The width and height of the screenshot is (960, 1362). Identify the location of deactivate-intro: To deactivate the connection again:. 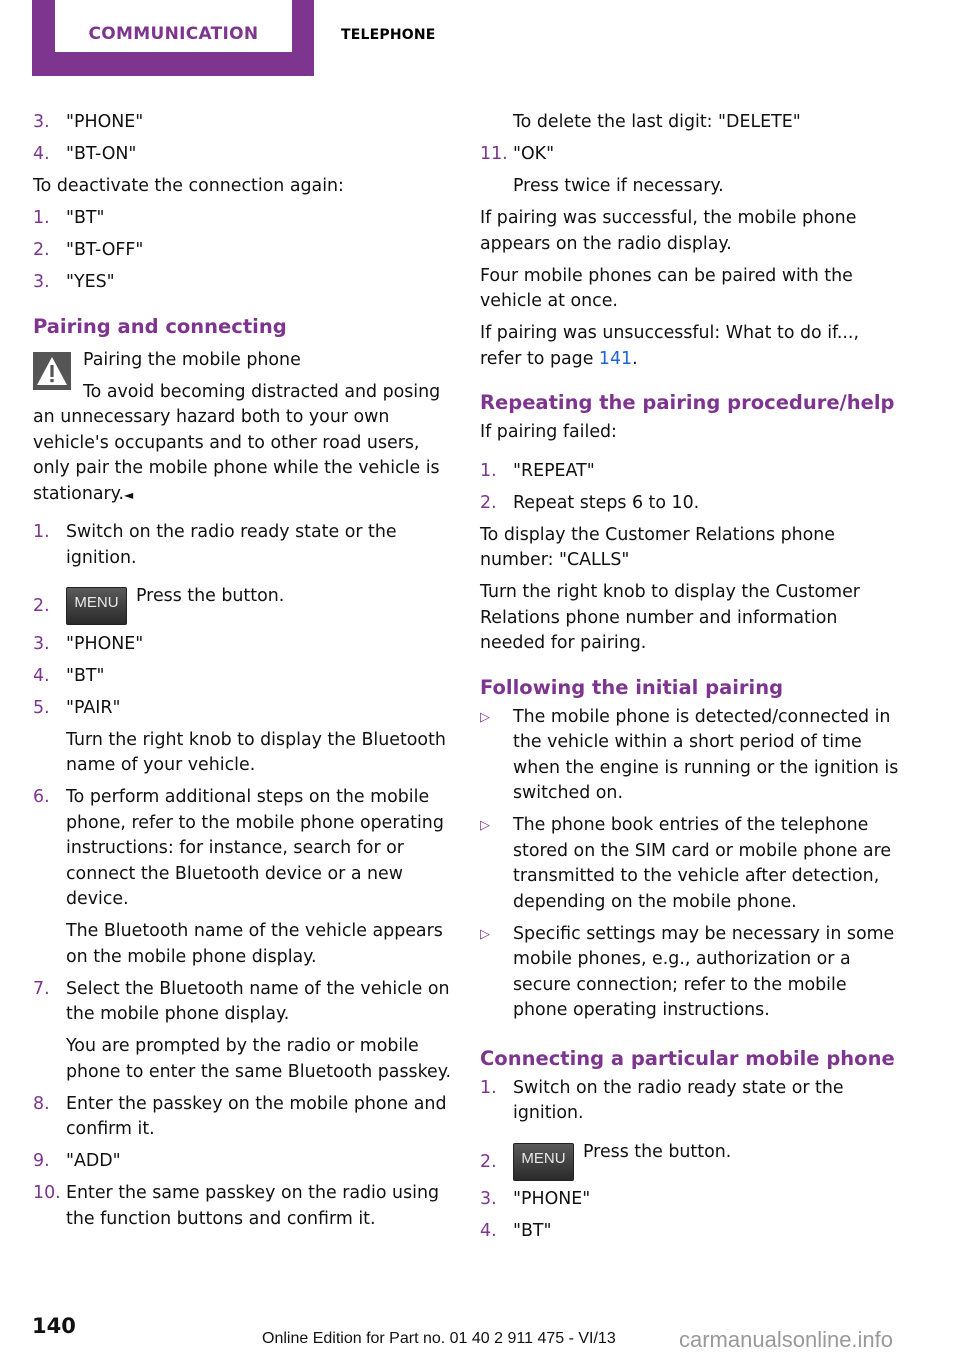
(188, 186).